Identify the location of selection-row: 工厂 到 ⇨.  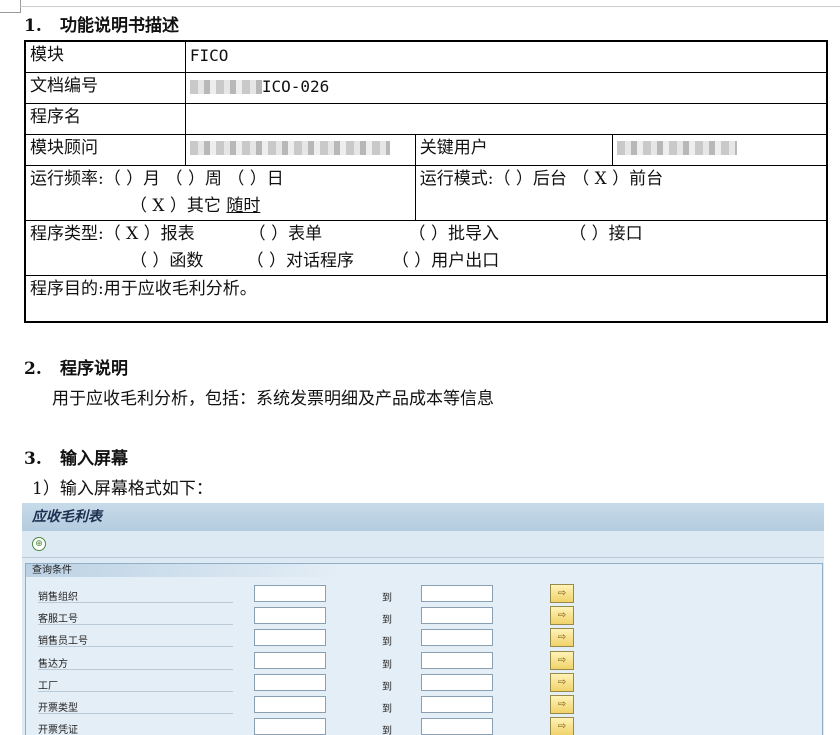
(424, 683).